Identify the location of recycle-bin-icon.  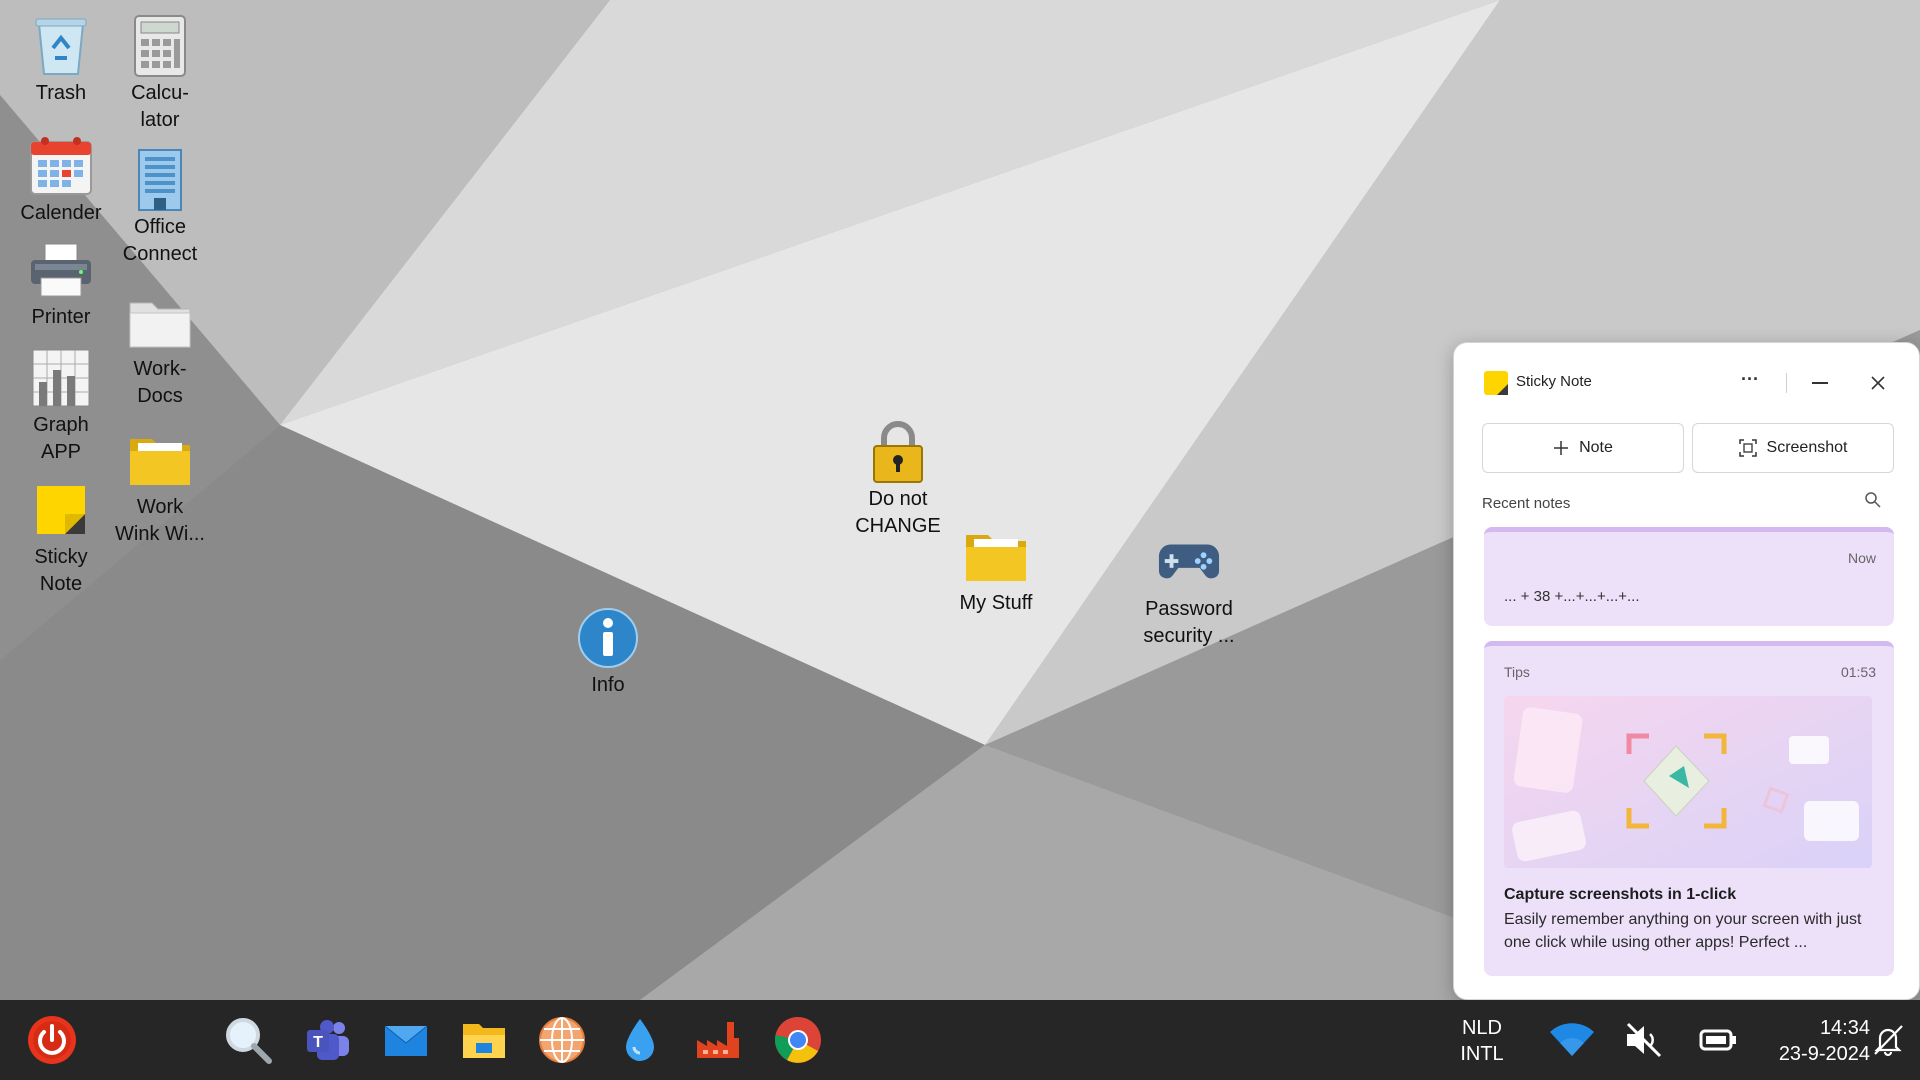
(61, 46).